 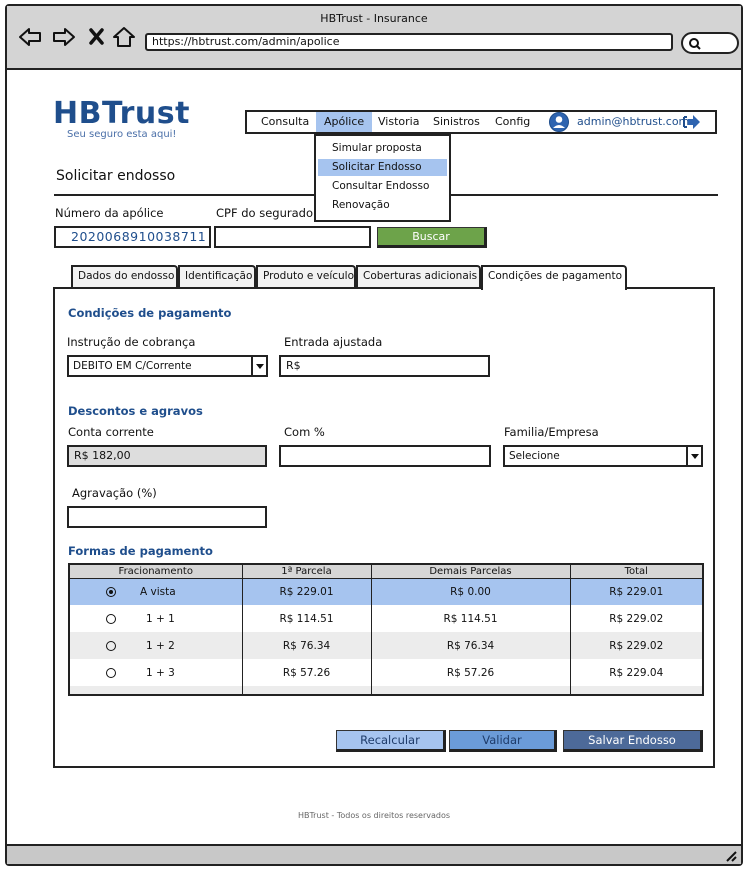 I want to click on section-payment-conditions: Condições de pagamento, so click(x=150, y=313).